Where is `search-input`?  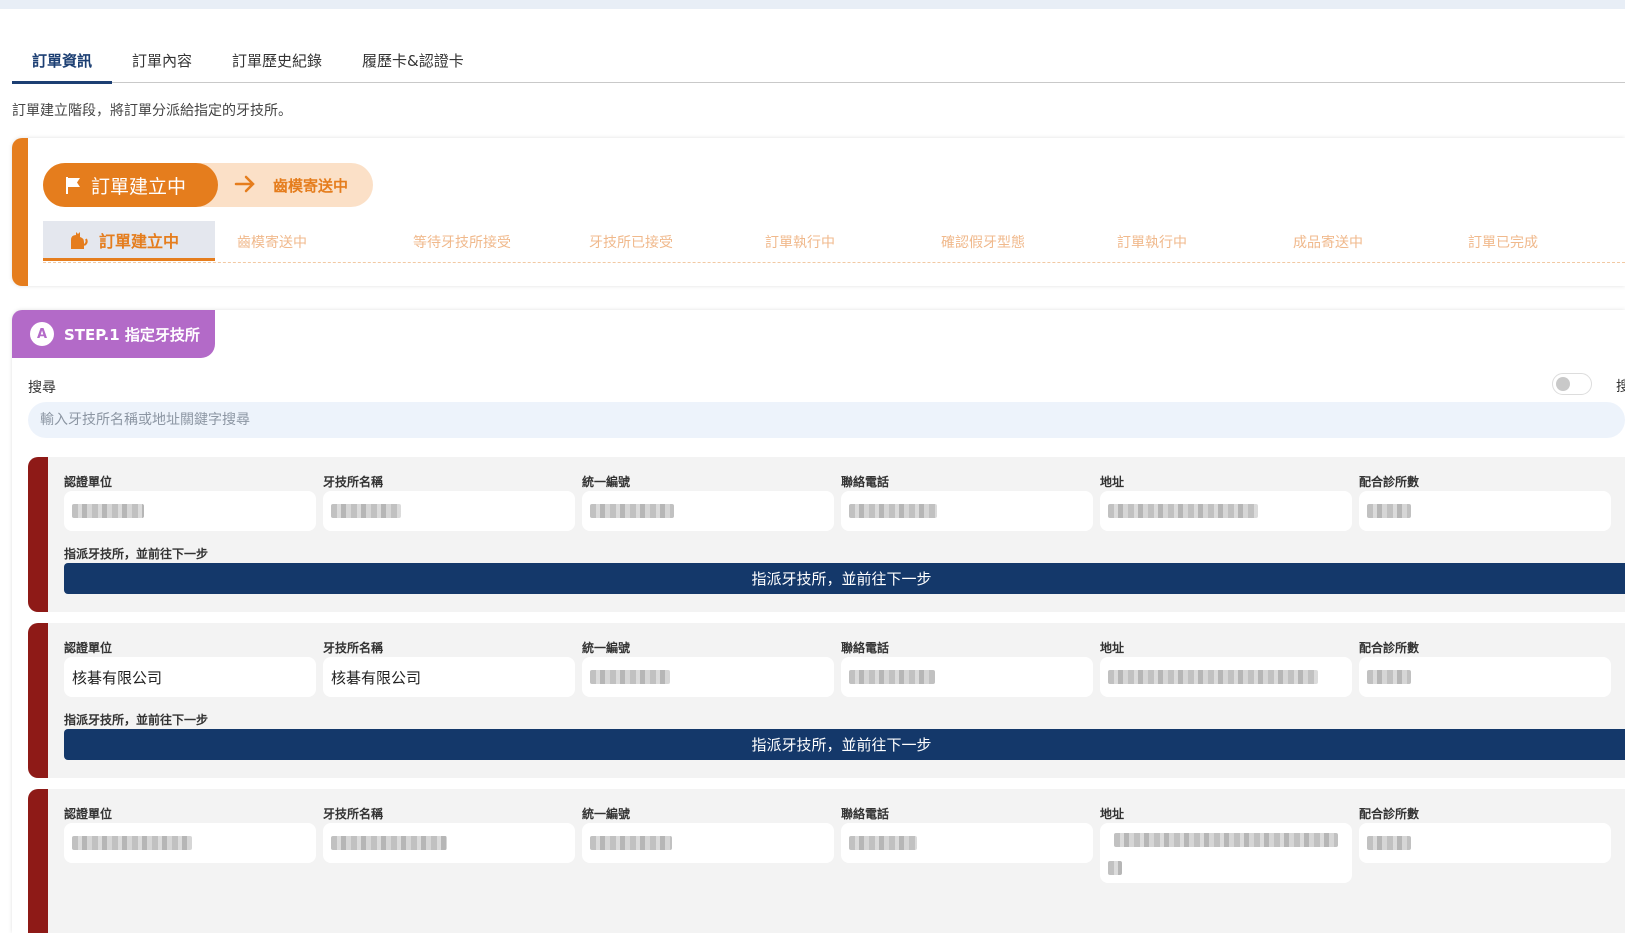
search-input is located at coordinates (826, 420).